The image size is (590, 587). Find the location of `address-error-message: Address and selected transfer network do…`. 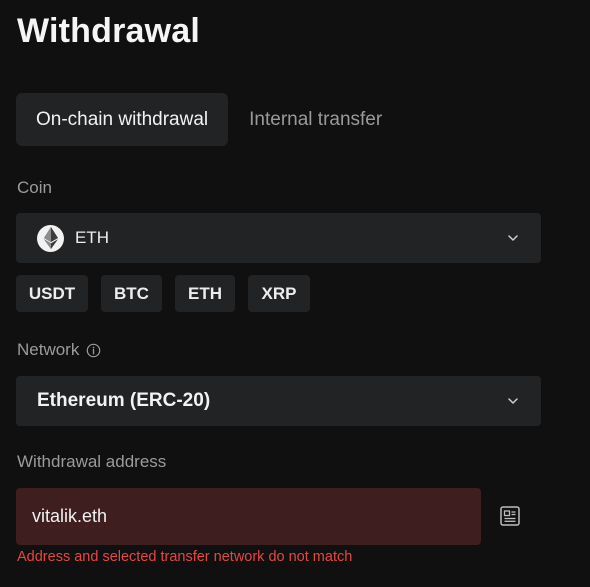

address-error-message: Address and selected transfer network do… is located at coordinates (185, 557).